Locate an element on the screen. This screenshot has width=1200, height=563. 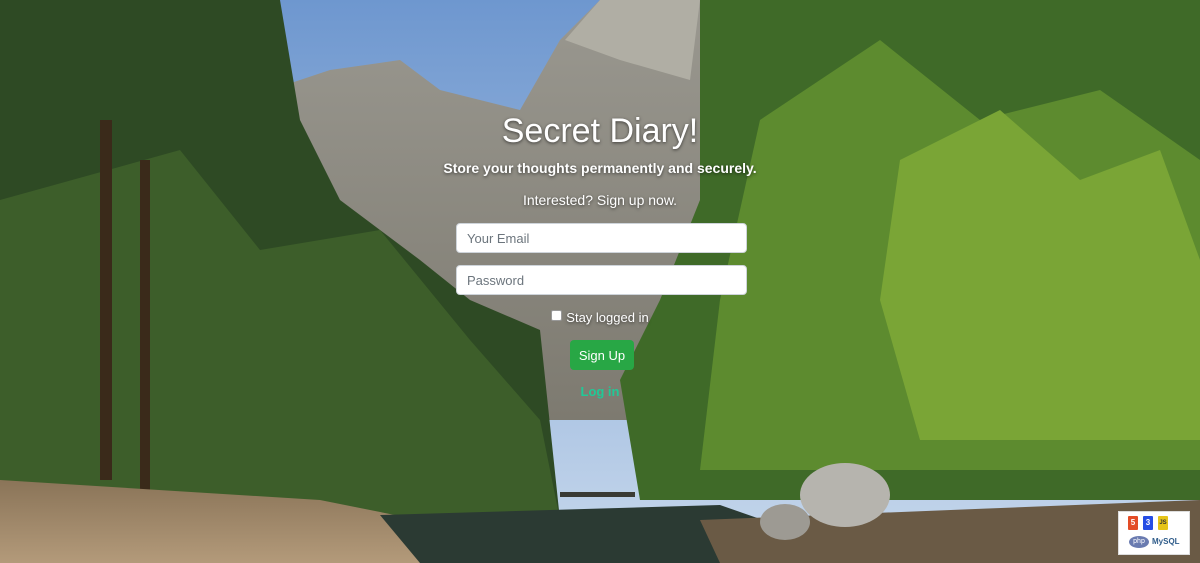
password-field is located at coordinates (601, 280).